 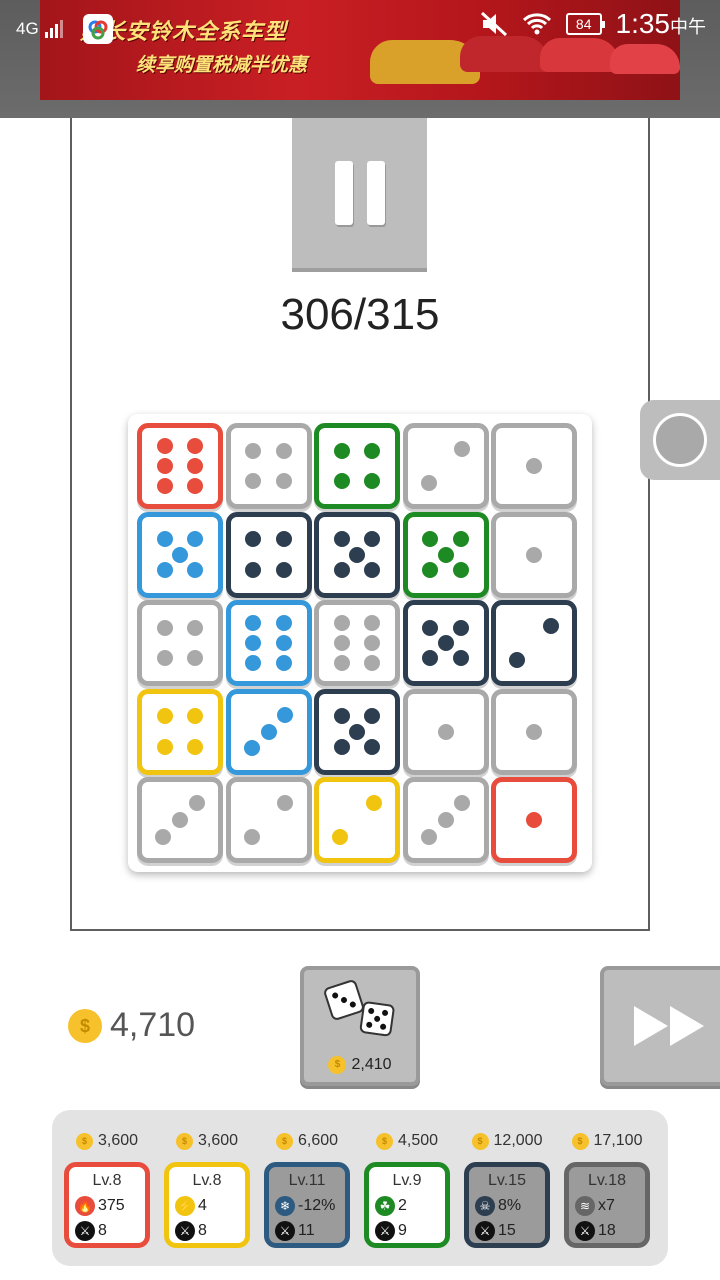 I want to click on upgrade-level: Lv.8, so click(x=207, y=1180).